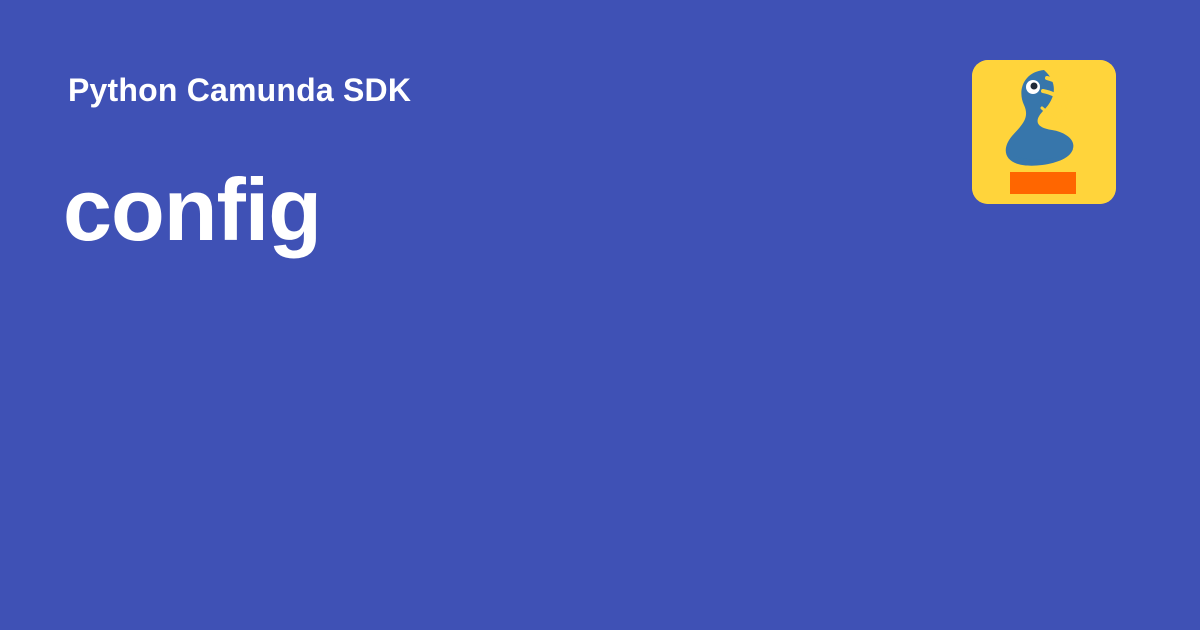 The image size is (1200, 630). What do you see at coordinates (240, 90) in the screenshot?
I see `site-name: Python Camunda SDK` at bounding box center [240, 90].